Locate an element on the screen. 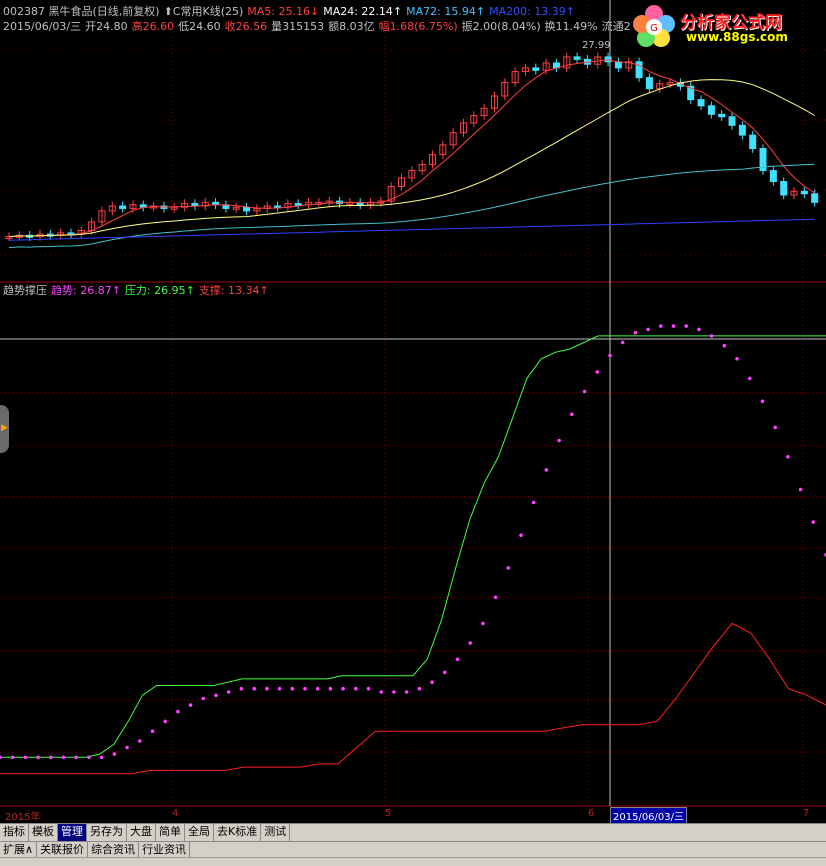  info-tab-行业资讯: 行业资讯 is located at coordinates (165, 850).